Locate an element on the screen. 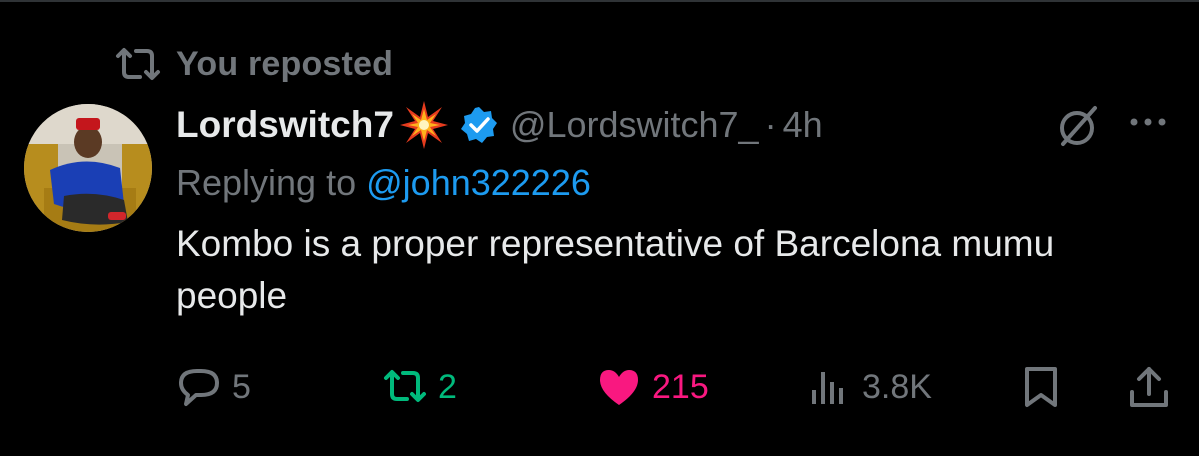  bookmark-button is located at coordinates (1041, 387).